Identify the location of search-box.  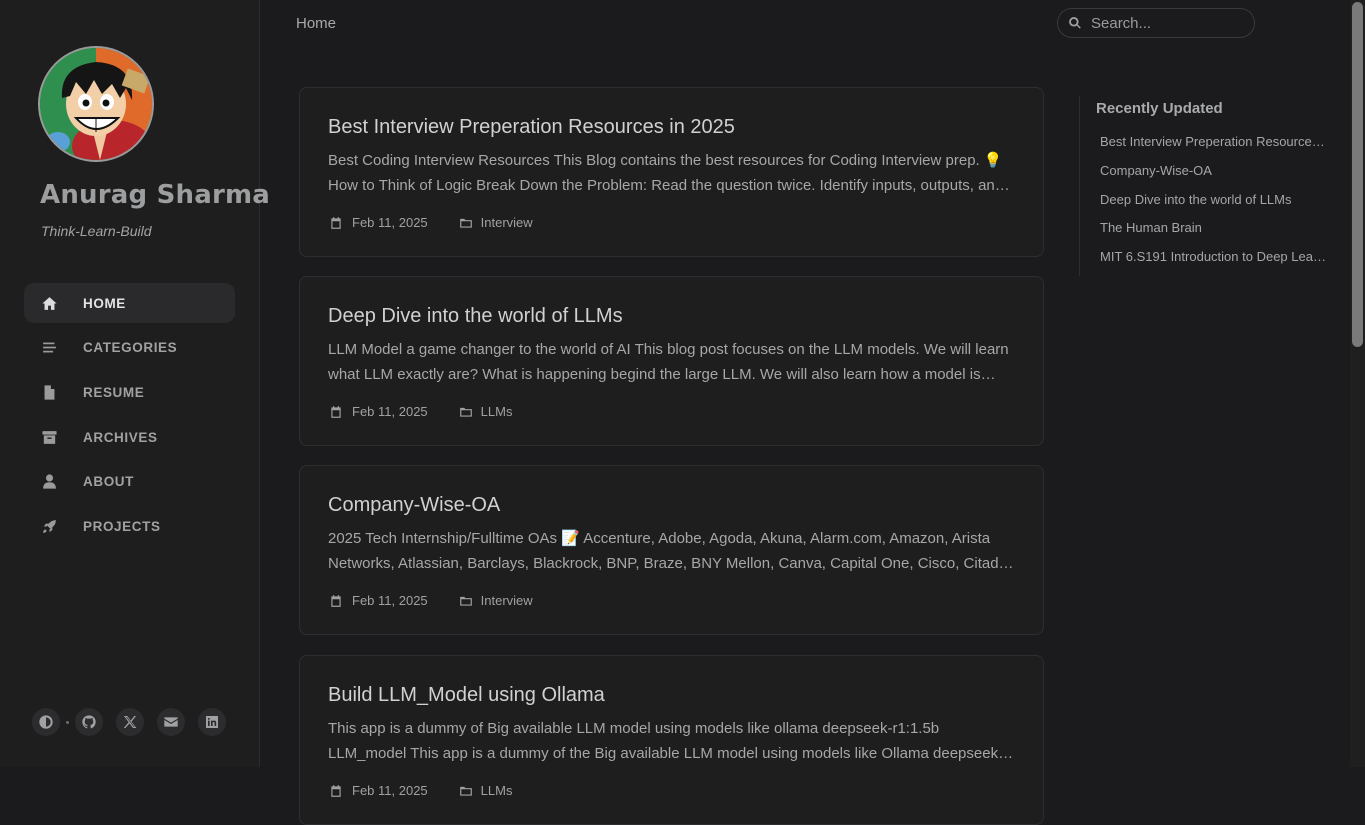
(1156, 23).